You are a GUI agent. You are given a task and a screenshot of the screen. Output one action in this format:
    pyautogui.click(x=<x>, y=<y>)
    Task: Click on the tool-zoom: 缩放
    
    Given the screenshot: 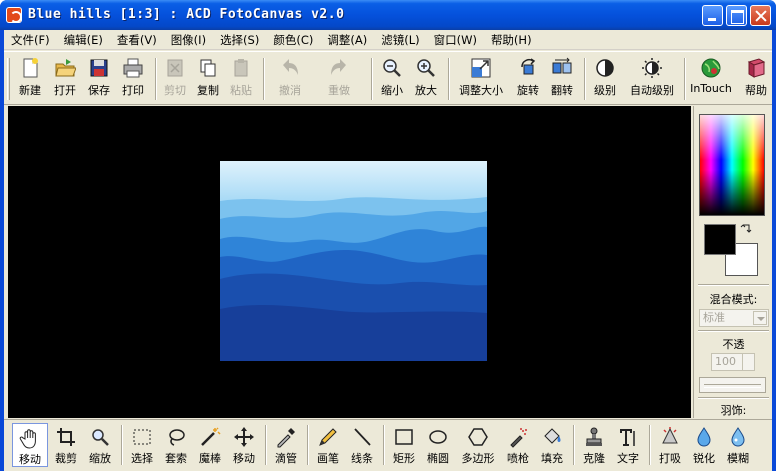 What is the action you would take?
    pyautogui.click(x=100, y=445)
    